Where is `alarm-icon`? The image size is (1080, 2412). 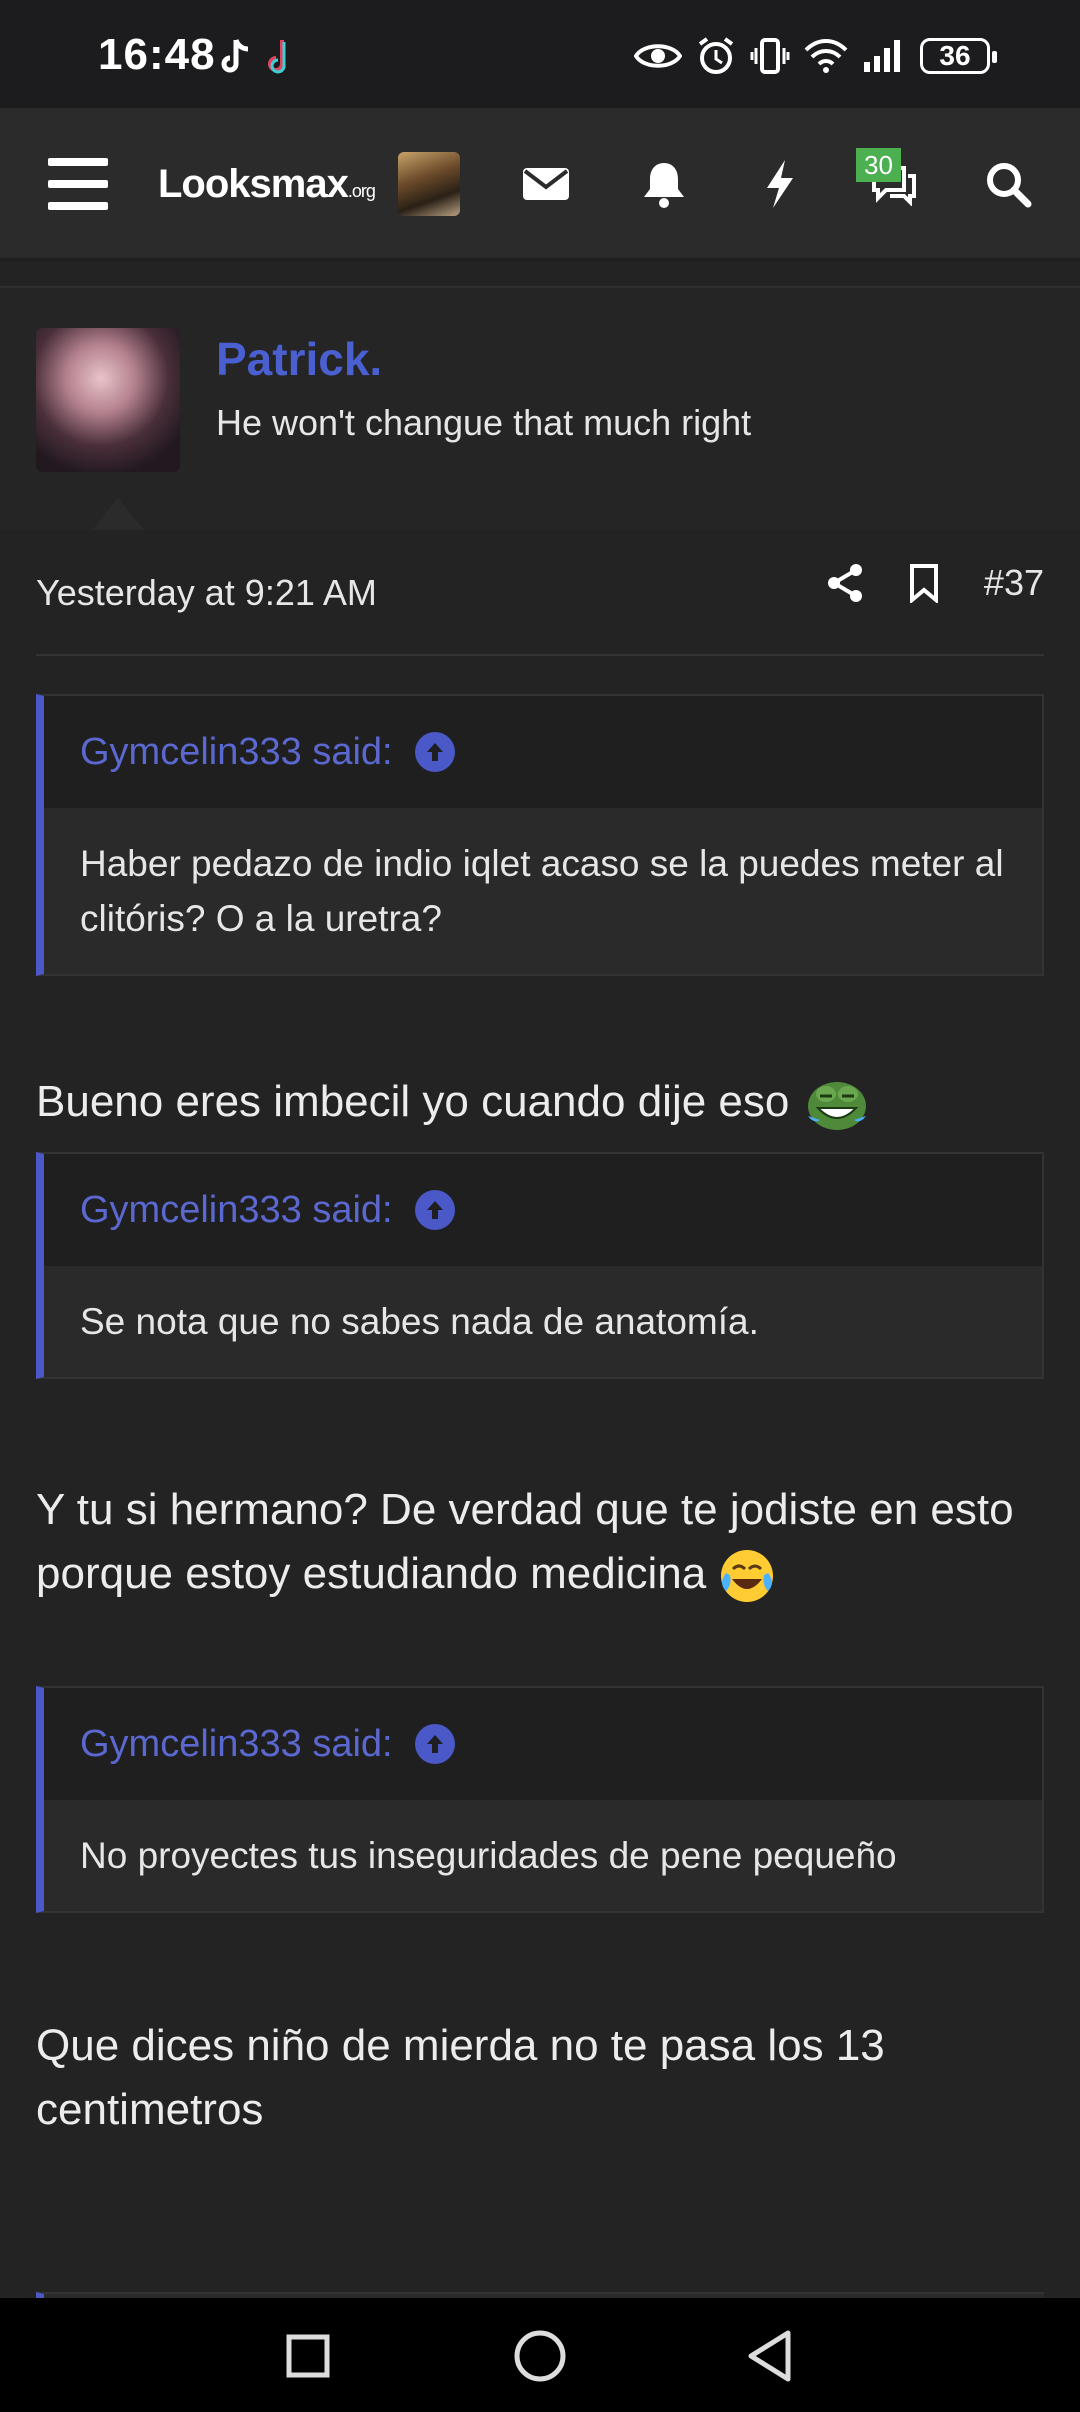
alarm-icon is located at coordinates (716, 55).